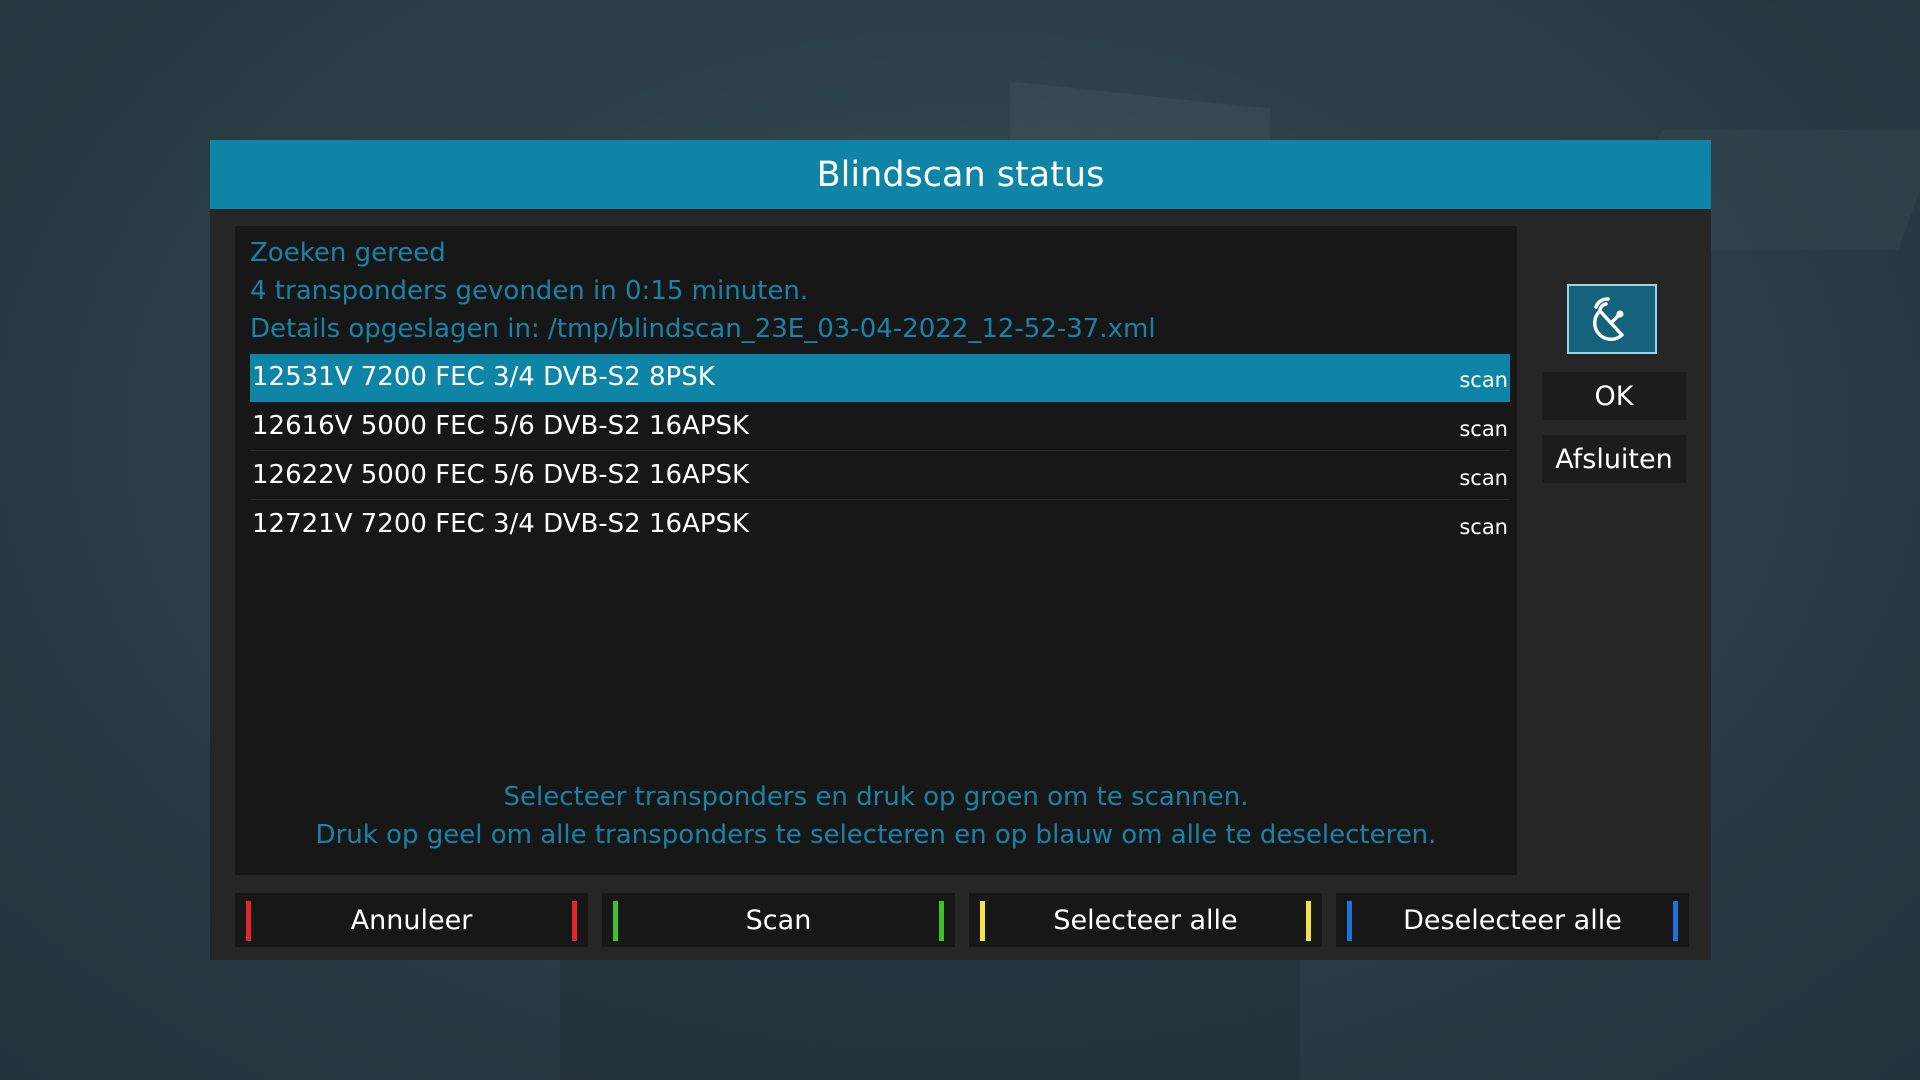 The height and width of the screenshot is (1080, 1920). What do you see at coordinates (880, 378) in the screenshot?
I see `transponder-item: 12531V 7200 FEC 3/4 DVB-S2 8PSK scan` at bounding box center [880, 378].